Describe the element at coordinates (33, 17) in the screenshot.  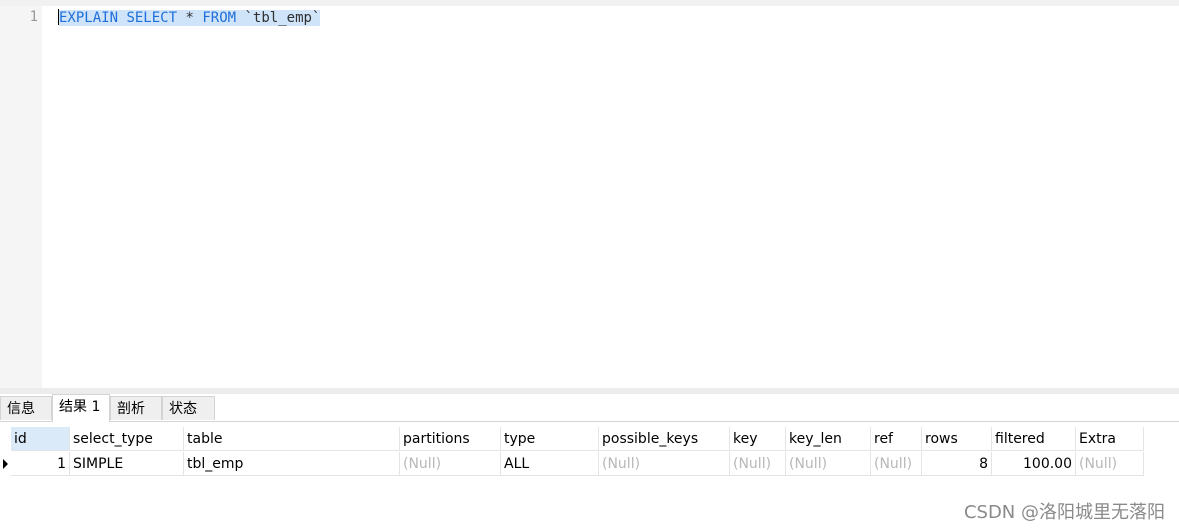
I see `line-number: 1` at that location.